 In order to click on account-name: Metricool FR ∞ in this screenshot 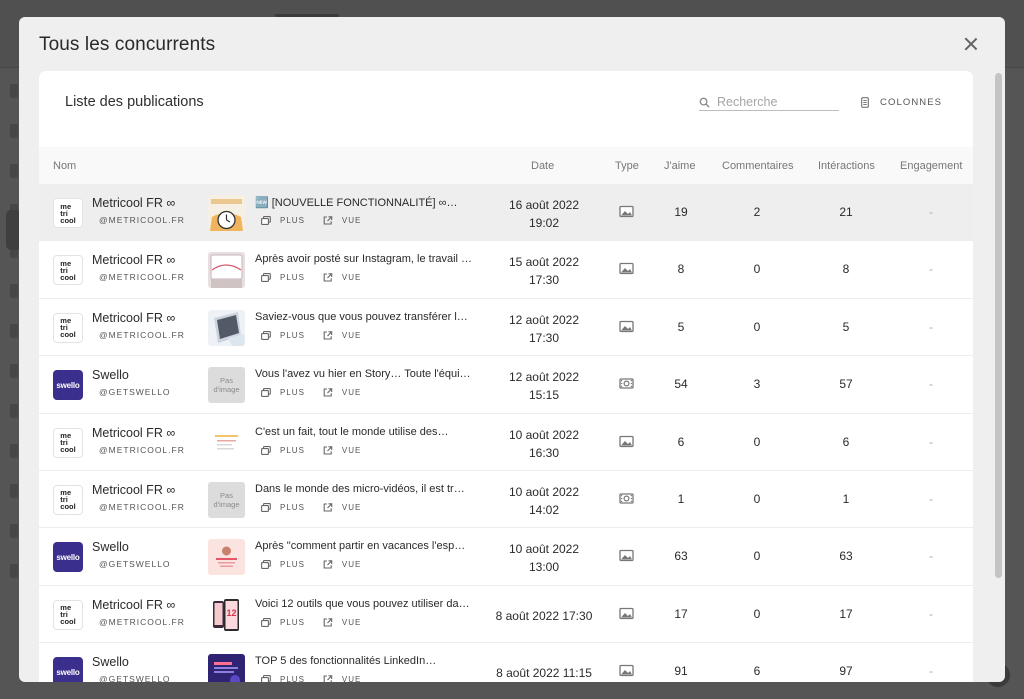, I will do `click(134, 604)`.